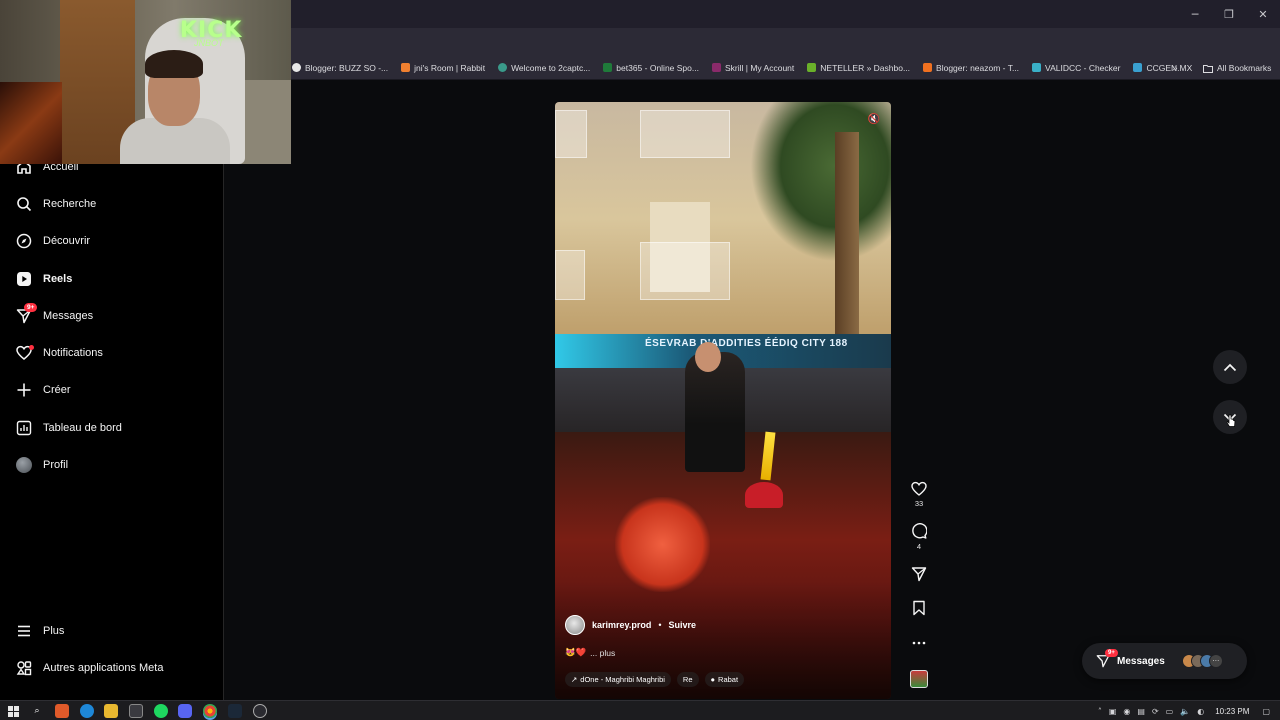  I want to click on sidebar-item-reels: Reels, so click(43, 279).